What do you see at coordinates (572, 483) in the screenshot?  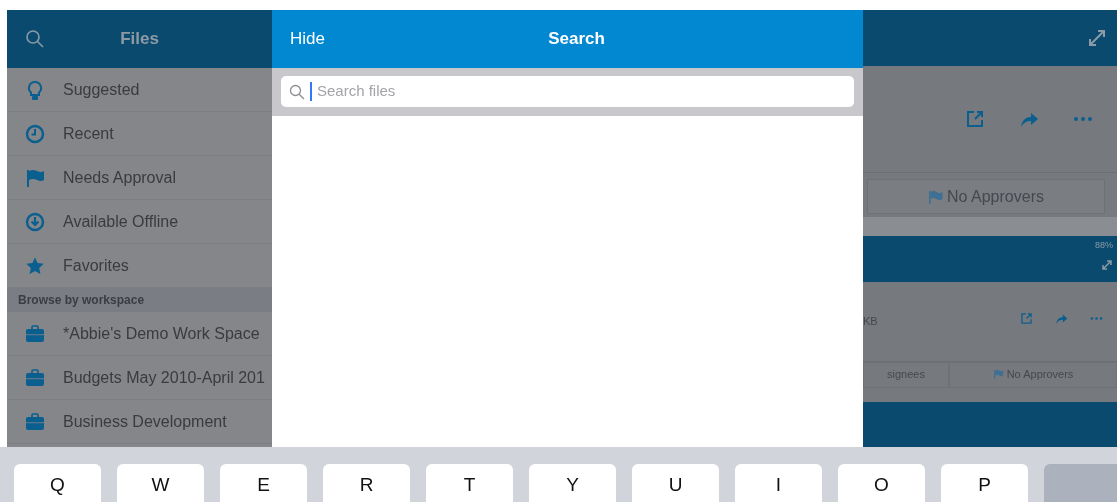 I see `keyboard-key: Y` at bounding box center [572, 483].